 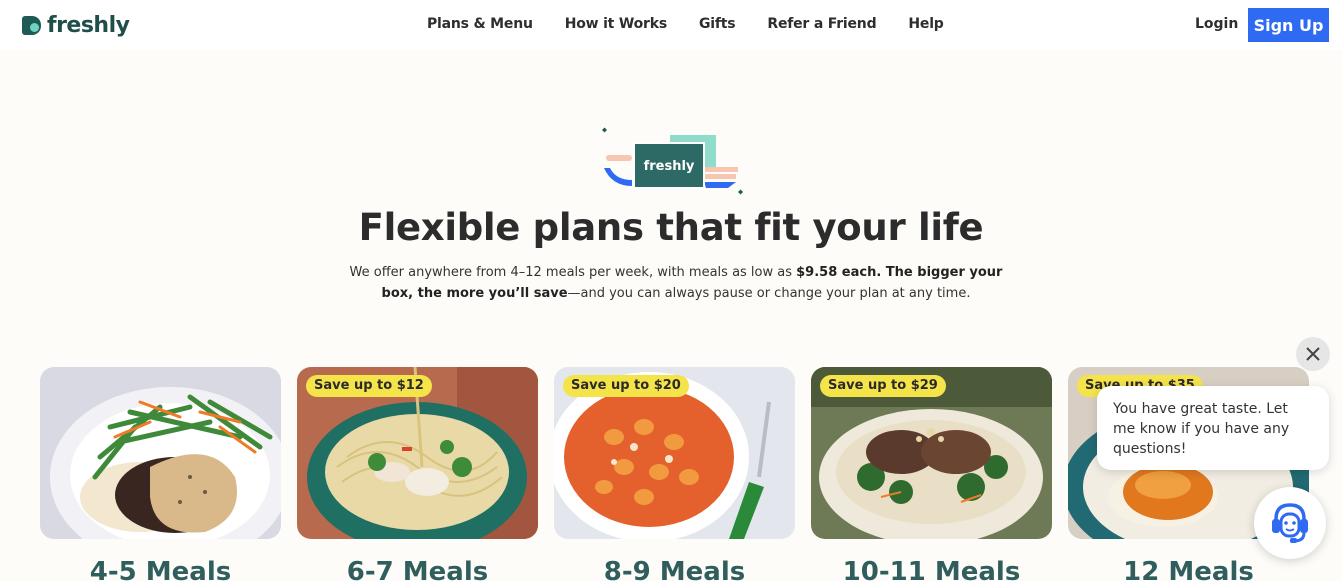 What do you see at coordinates (883, 386) in the screenshot?
I see `save-badge: Save up to $29` at bounding box center [883, 386].